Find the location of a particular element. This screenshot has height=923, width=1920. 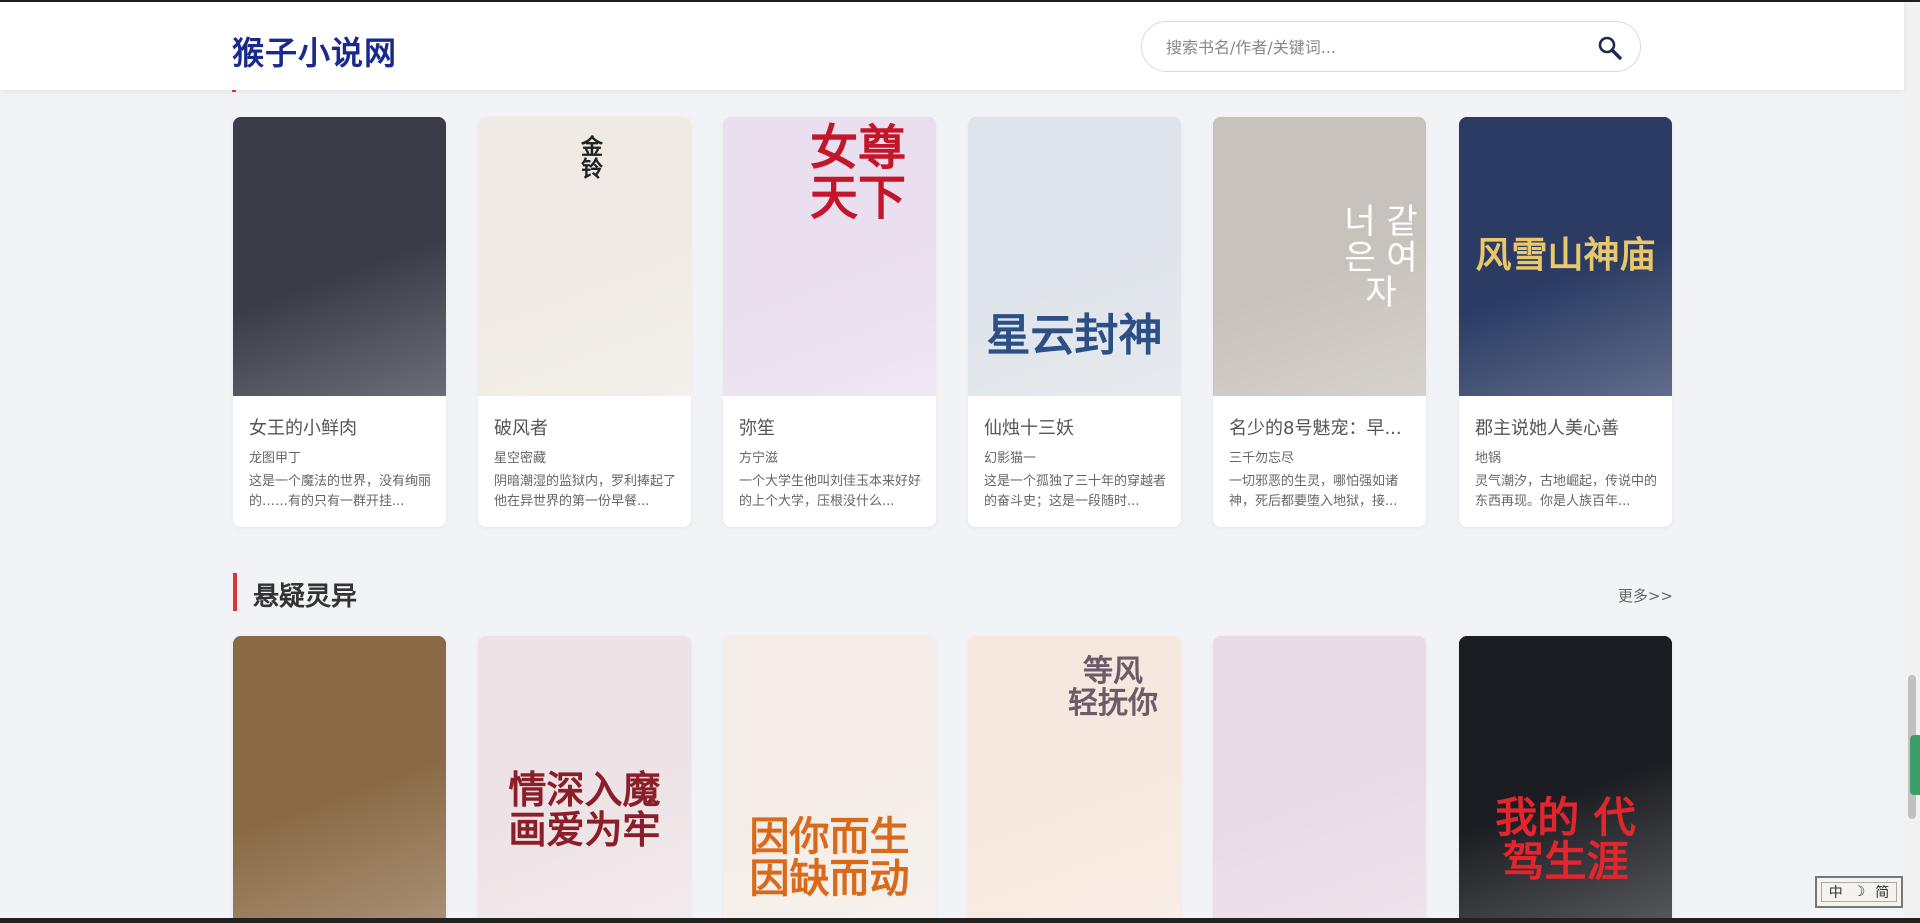

language-switch-stamp: 中 ☽ 简 is located at coordinates (1859, 892).